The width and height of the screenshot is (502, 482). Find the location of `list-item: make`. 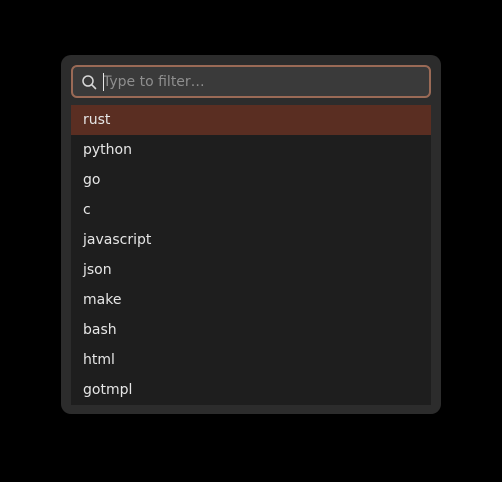

list-item: make is located at coordinates (251, 300).